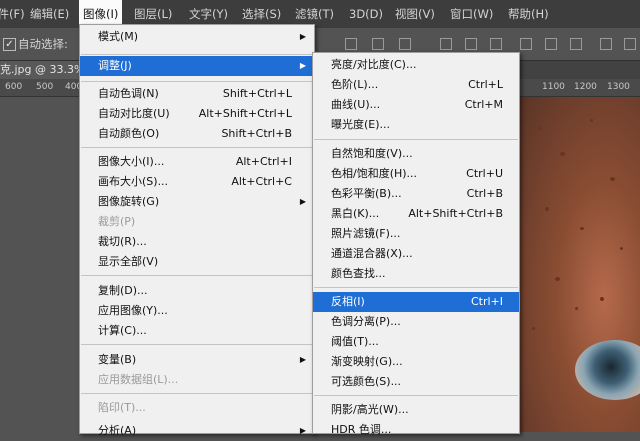  I want to click on image-menu-item-reveal-all: 显示全部(V), so click(197, 262).